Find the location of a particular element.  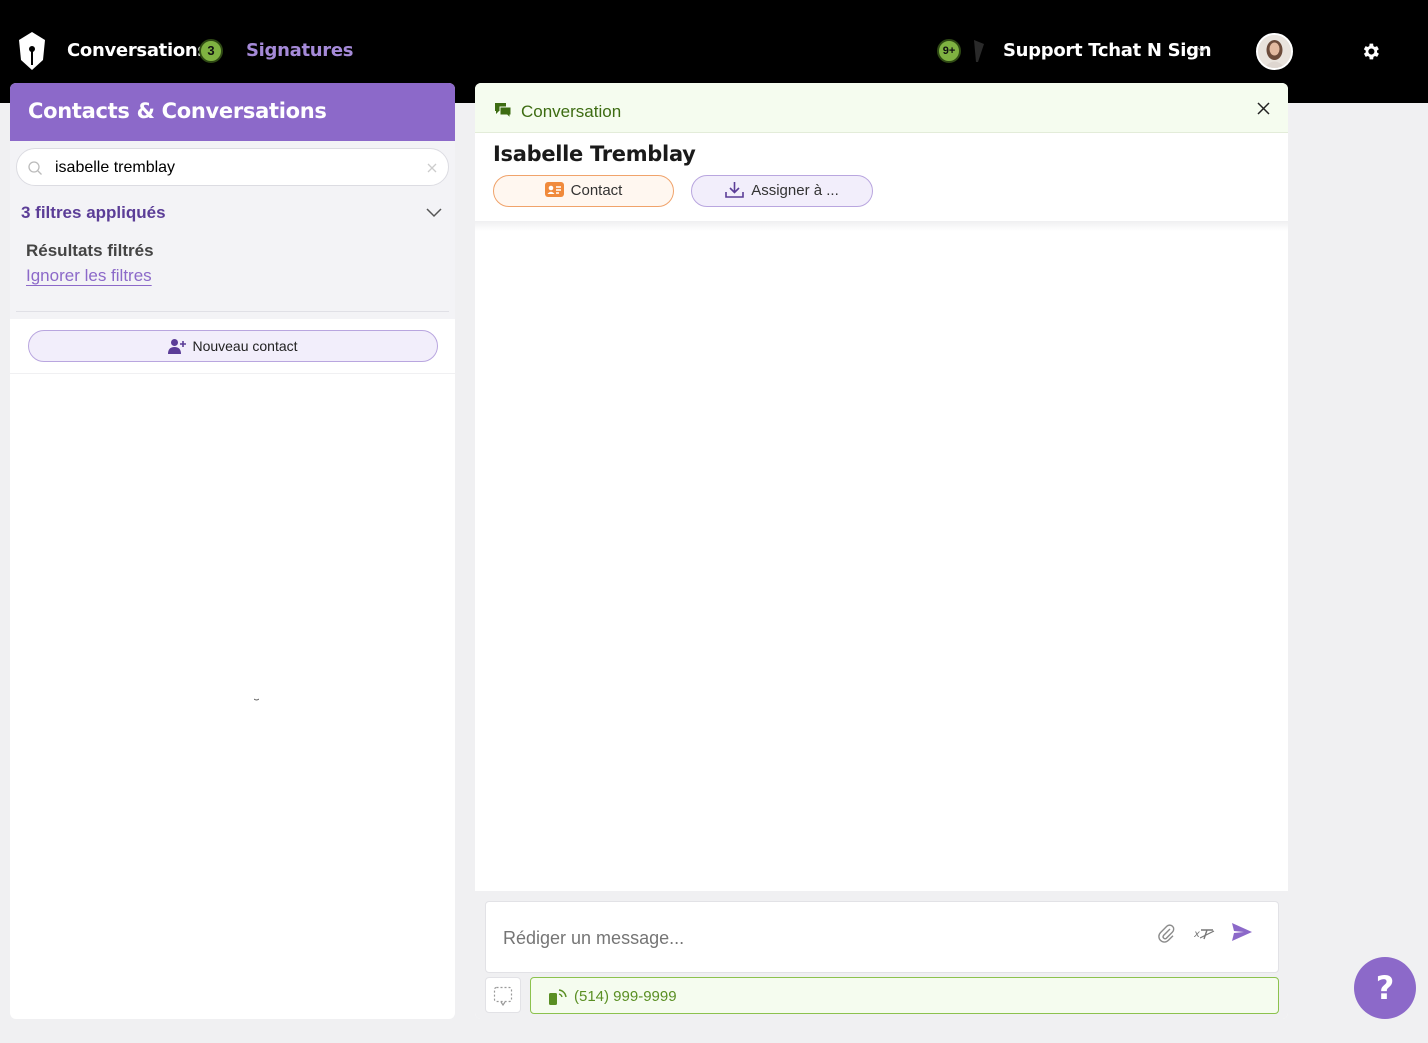

pen-nib-logo-icon is located at coordinates (32, 51).